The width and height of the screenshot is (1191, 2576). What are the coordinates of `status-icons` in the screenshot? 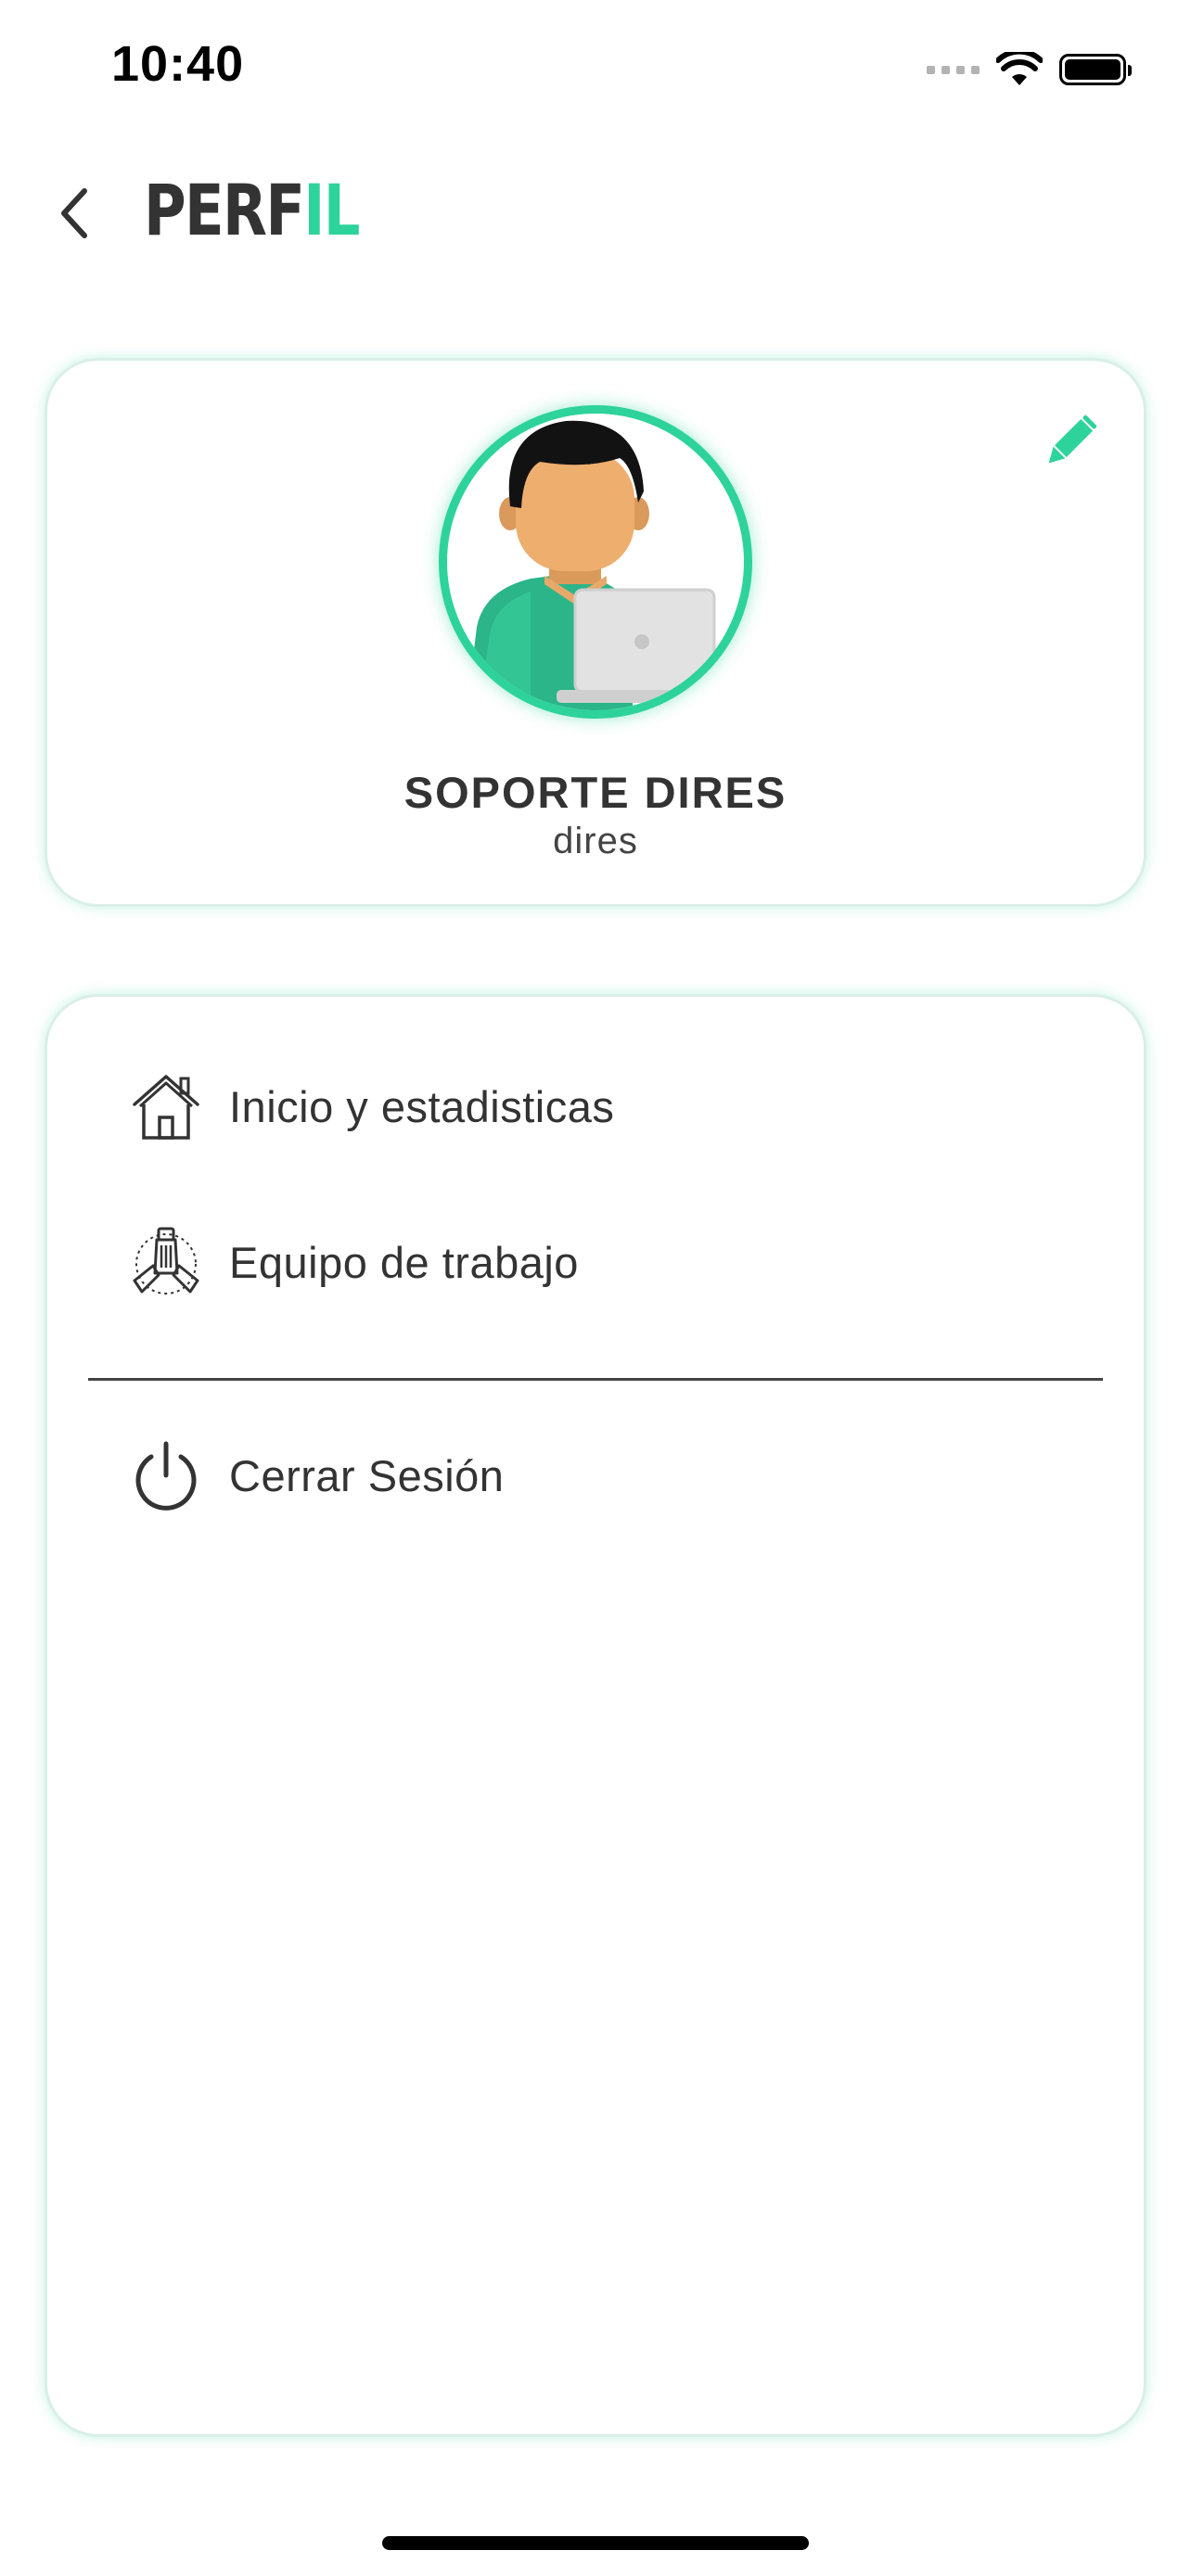 It's located at (1029, 69).